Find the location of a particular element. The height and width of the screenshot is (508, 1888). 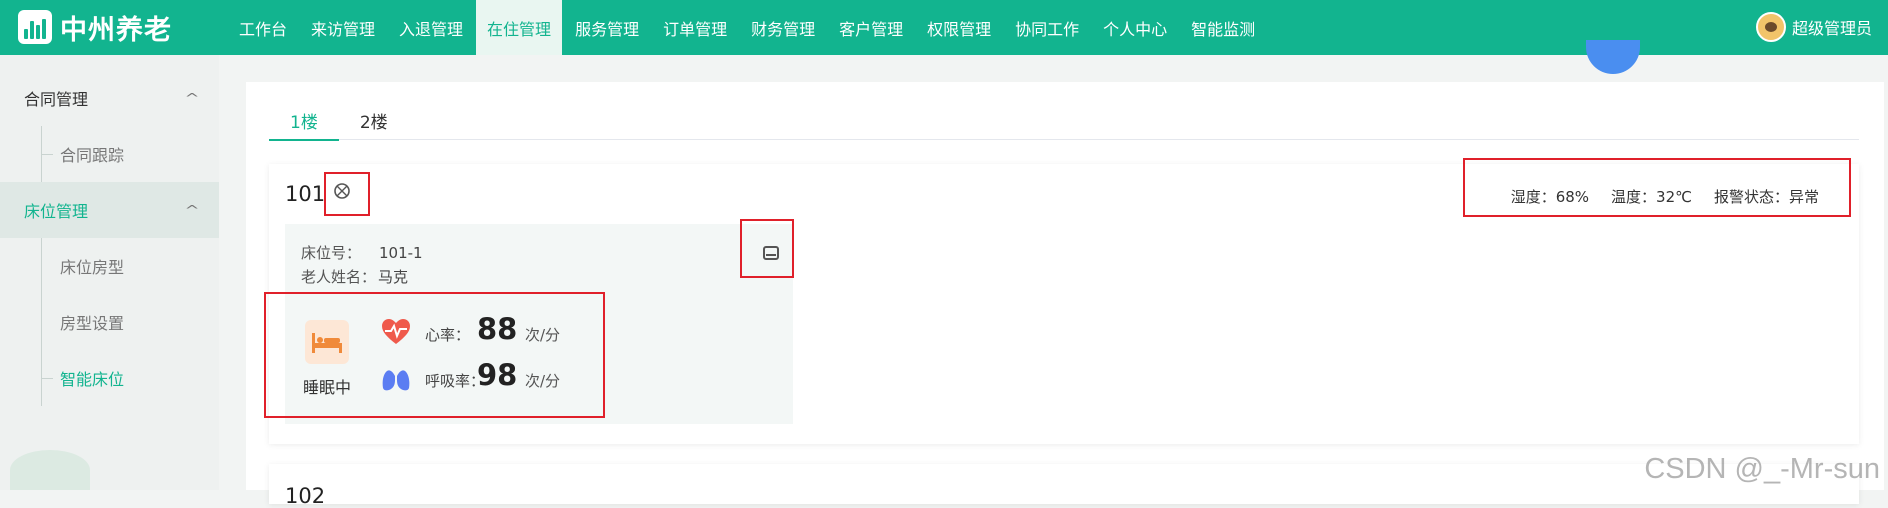

decoration-image is located at coordinates (50, 470).